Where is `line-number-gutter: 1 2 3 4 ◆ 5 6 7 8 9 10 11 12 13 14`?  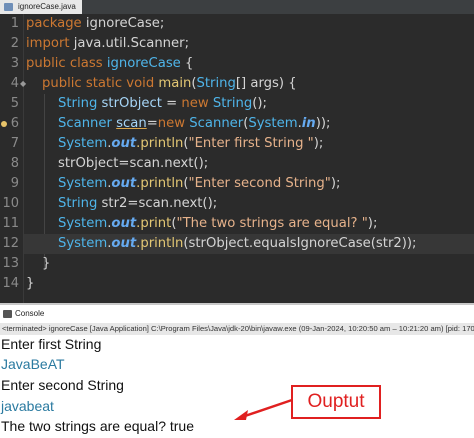 line-number-gutter: 1 2 3 4 ◆ 5 6 7 8 9 10 11 12 13 14 is located at coordinates (13, 158).